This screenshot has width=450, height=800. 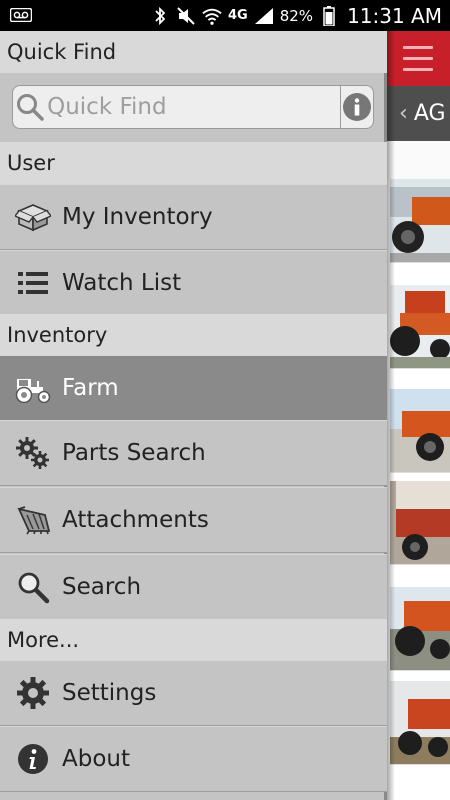 I want to click on bluetooth-icon, so click(x=160, y=16).